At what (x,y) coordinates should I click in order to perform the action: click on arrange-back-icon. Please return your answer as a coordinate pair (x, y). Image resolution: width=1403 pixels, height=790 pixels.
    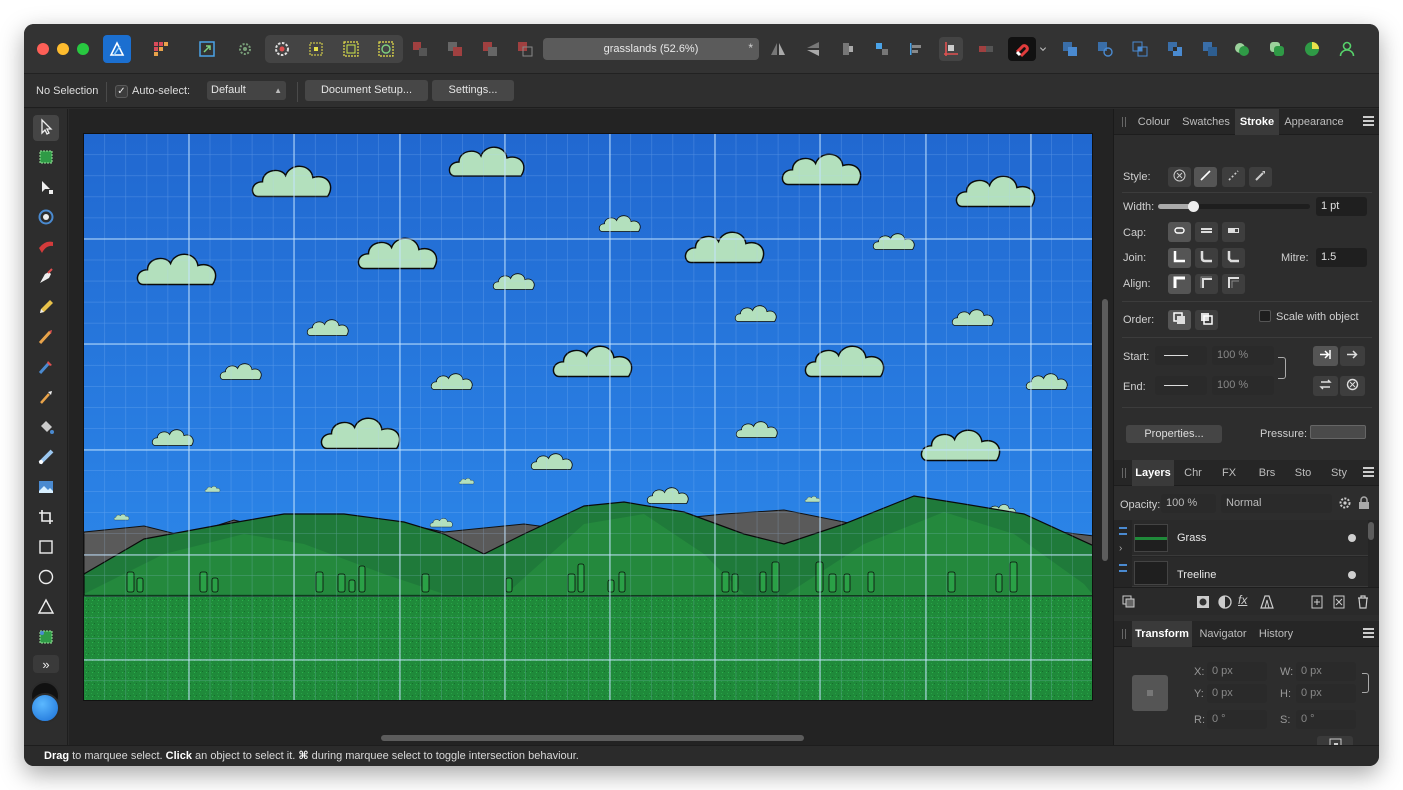
    Looking at the image, I should click on (455, 49).